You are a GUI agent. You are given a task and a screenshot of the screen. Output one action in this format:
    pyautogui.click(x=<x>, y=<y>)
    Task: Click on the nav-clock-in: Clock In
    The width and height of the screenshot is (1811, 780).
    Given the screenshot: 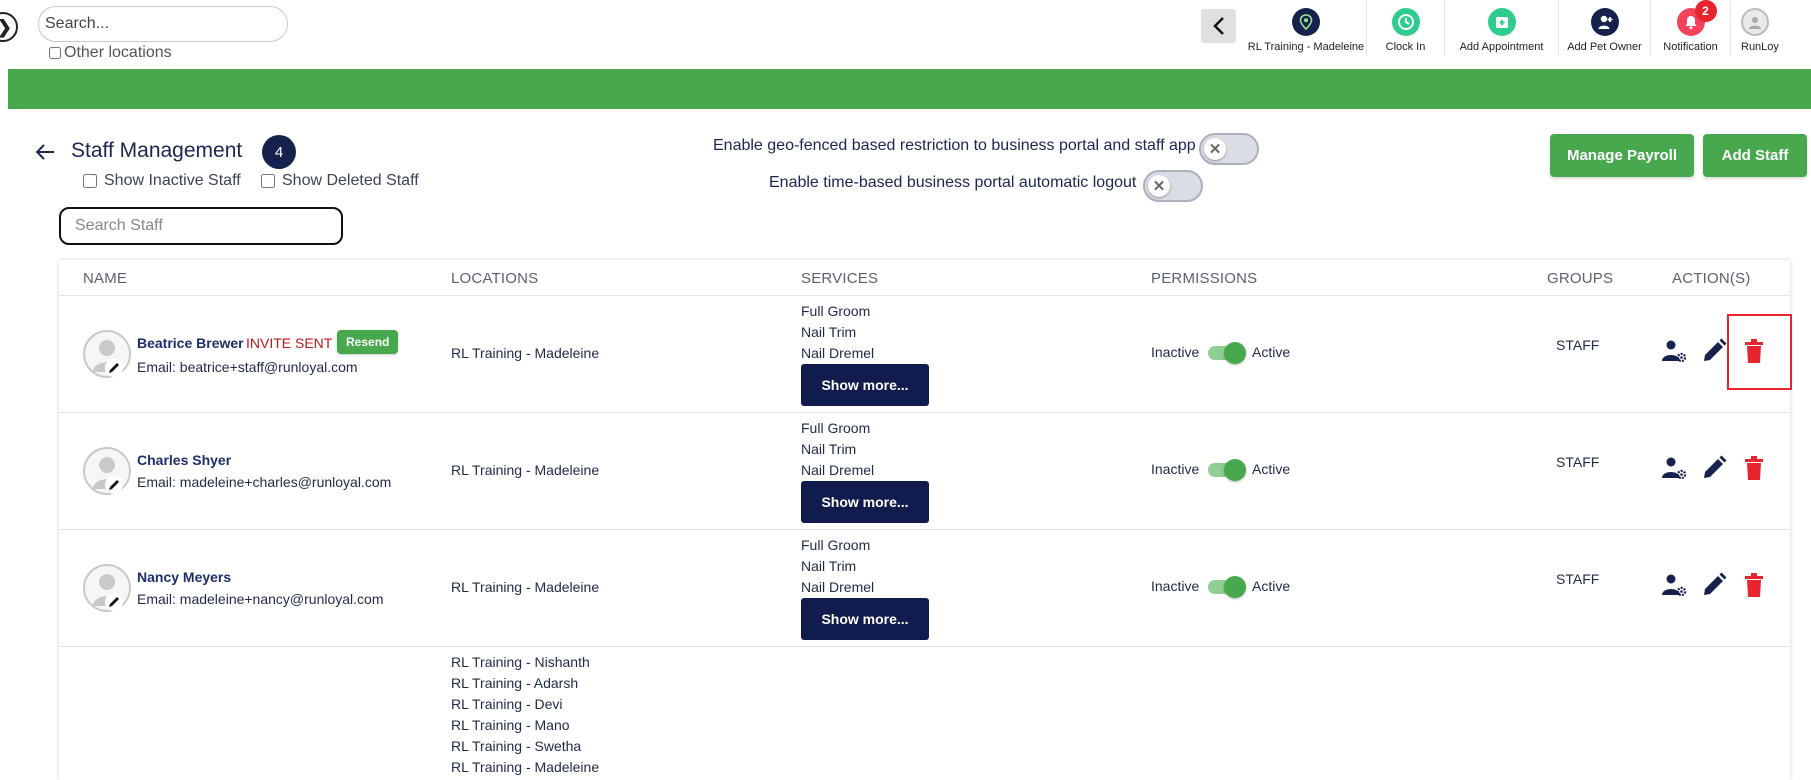 What is the action you would take?
    pyautogui.click(x=1405, y=28)
    